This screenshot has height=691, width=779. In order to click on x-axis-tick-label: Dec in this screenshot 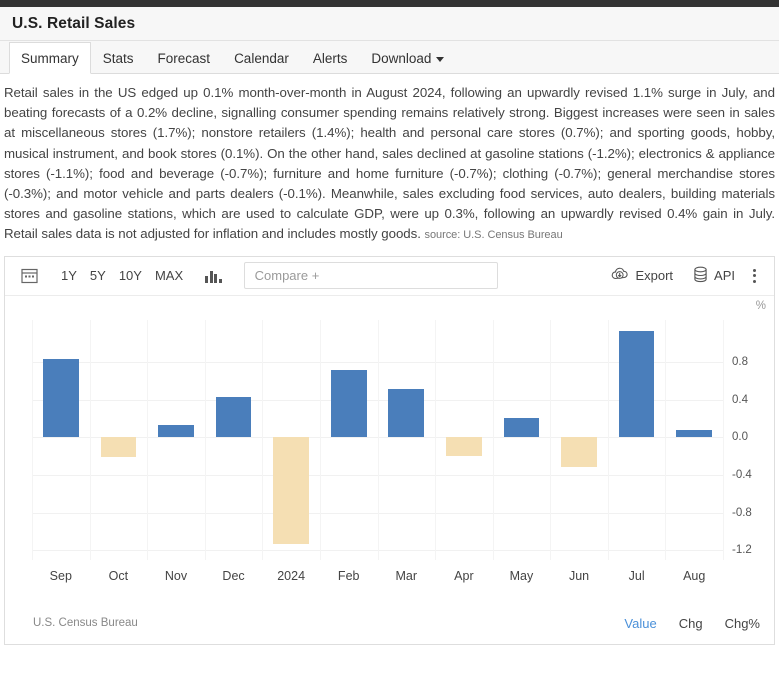, I will do `click(233, 575)`.